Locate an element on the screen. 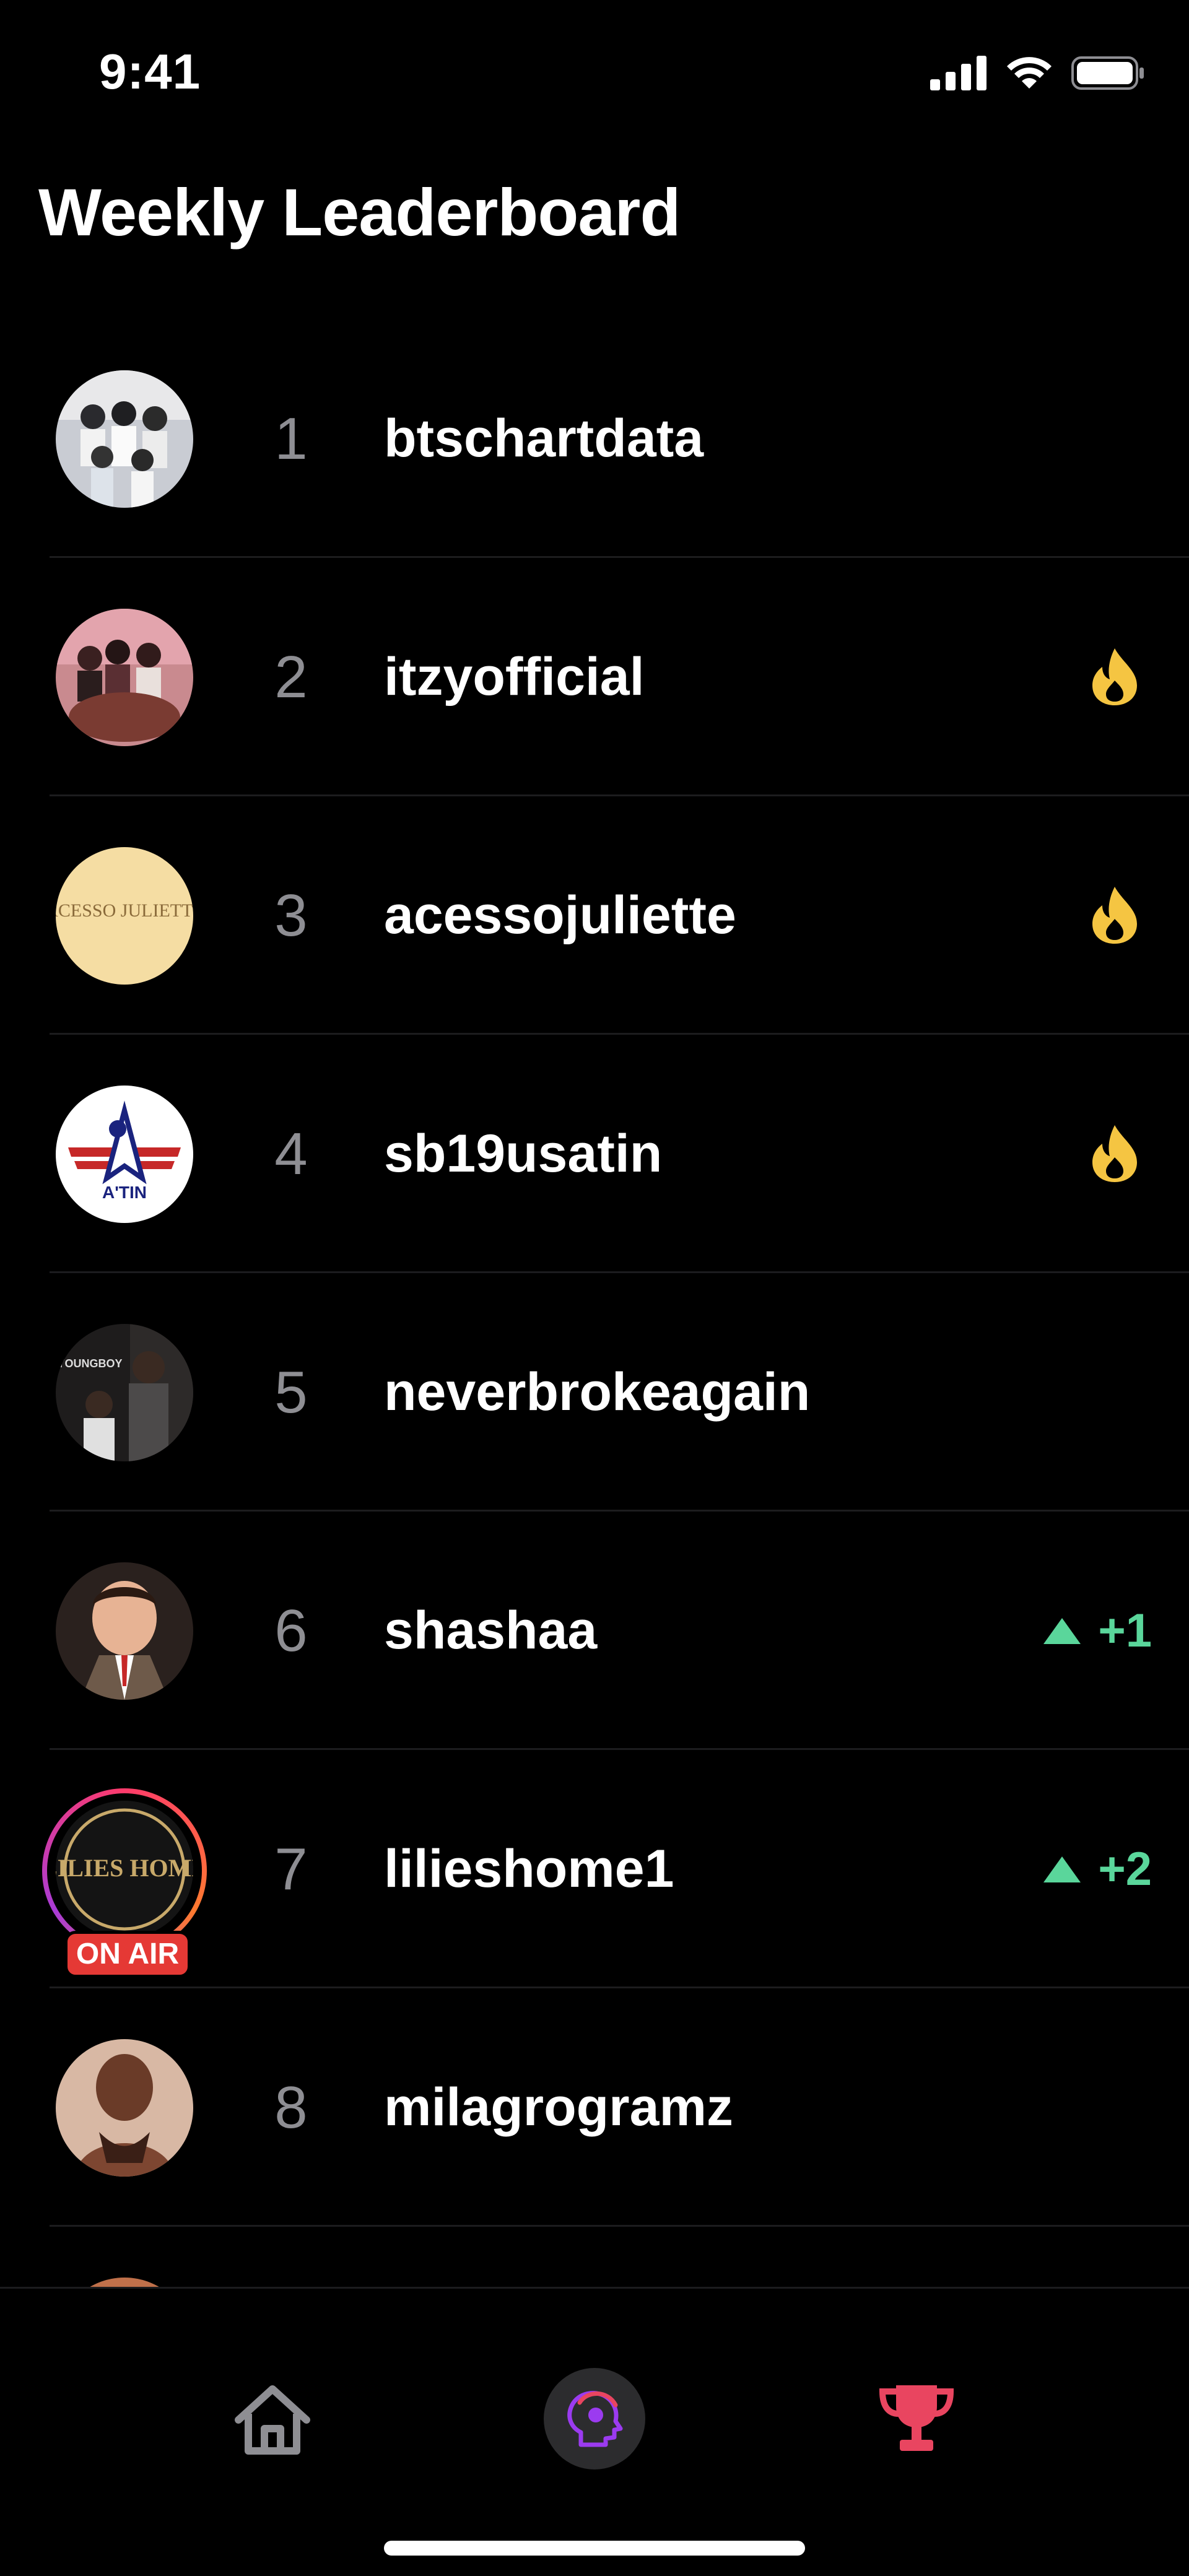 Image resolution: width=1189 pixels, height=2576 pixels. rank-change-value: +2 is located at coordinates (1125, 1869).